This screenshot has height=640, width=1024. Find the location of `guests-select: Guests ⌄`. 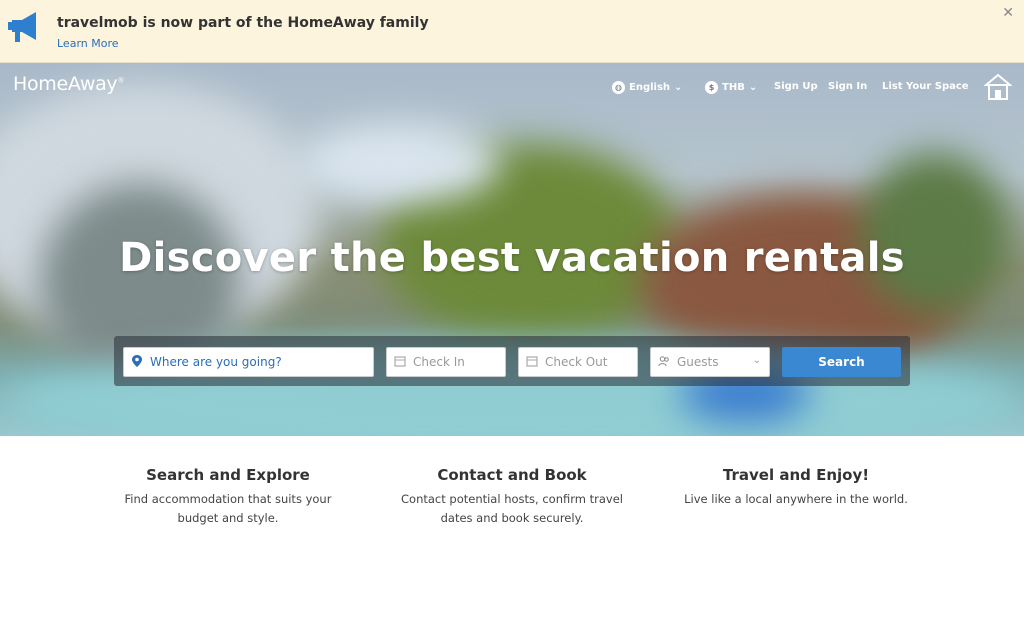

guests-select: Guests ⌄ is located at coordinates (710, 362).